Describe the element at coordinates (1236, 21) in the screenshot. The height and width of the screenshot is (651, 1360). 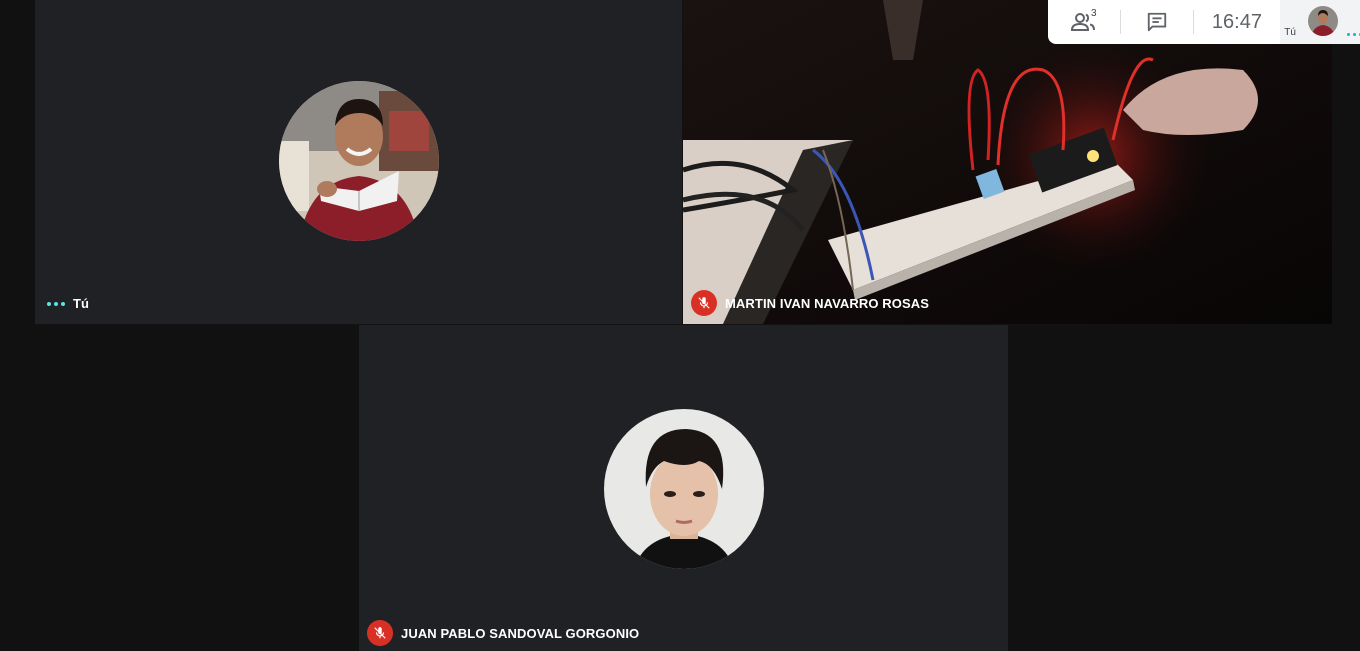
I see `clock: 16:47` at that location.